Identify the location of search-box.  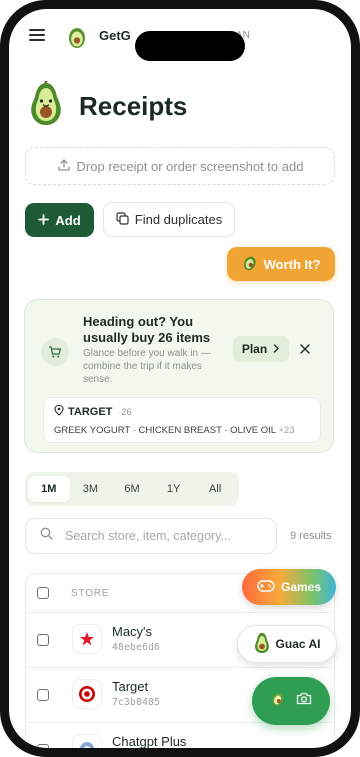
(151, 536).